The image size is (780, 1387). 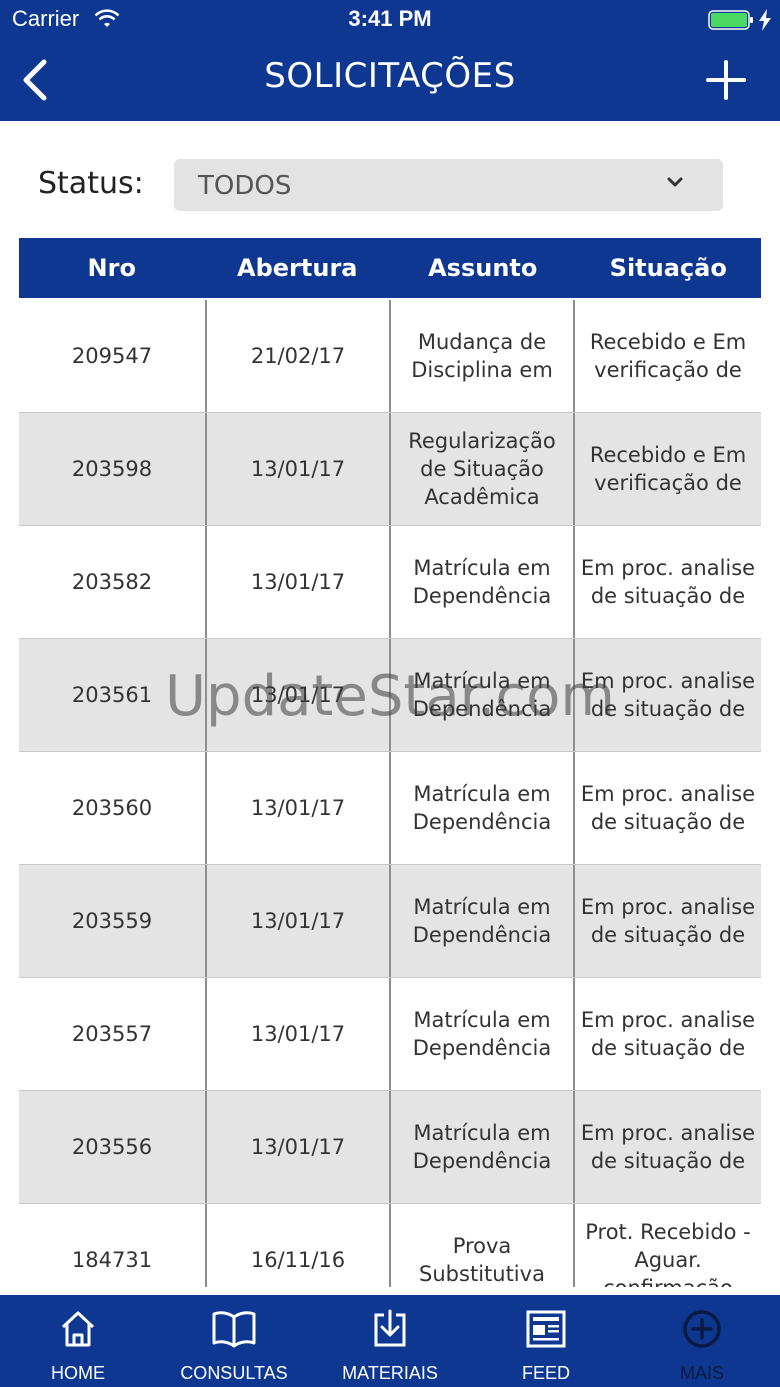 I want to click on tab-feed-label: FEED, so click(x=545, y=1373).